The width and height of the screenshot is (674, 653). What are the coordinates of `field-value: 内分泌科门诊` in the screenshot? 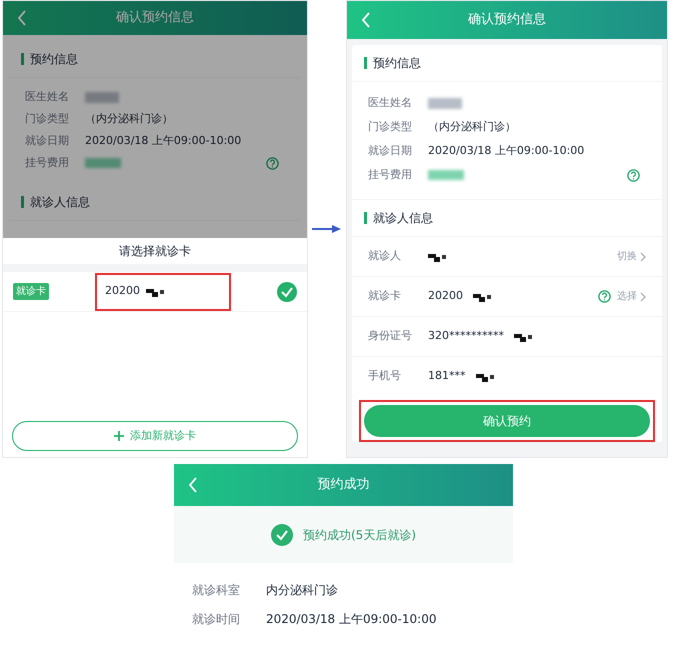 It's located at (302, 590).